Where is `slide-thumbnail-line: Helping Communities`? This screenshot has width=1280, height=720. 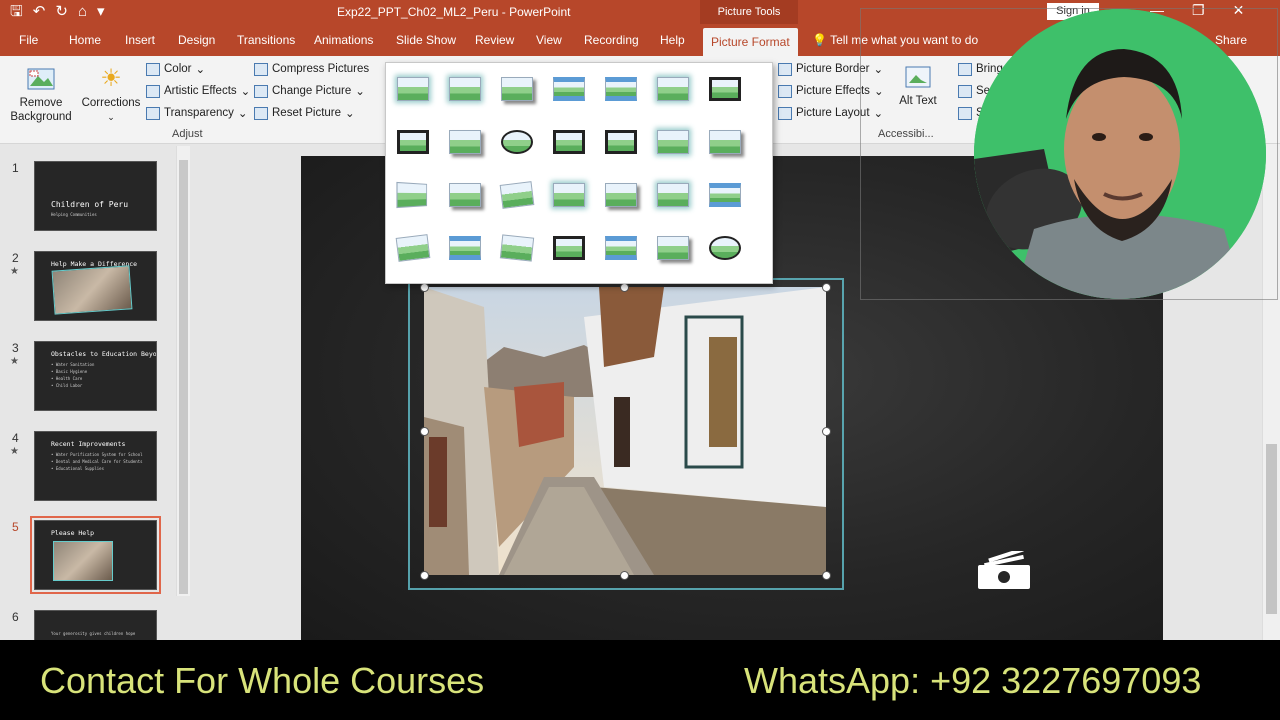 slide-thumbnail-line: Helping Communities is located at coordinates (74, 214).